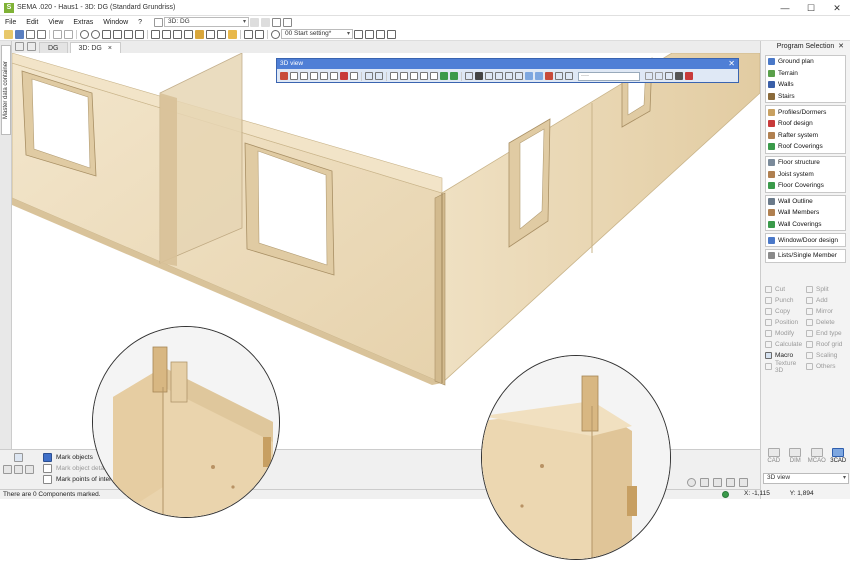  I want to click on color-icon, so click(248, 34).